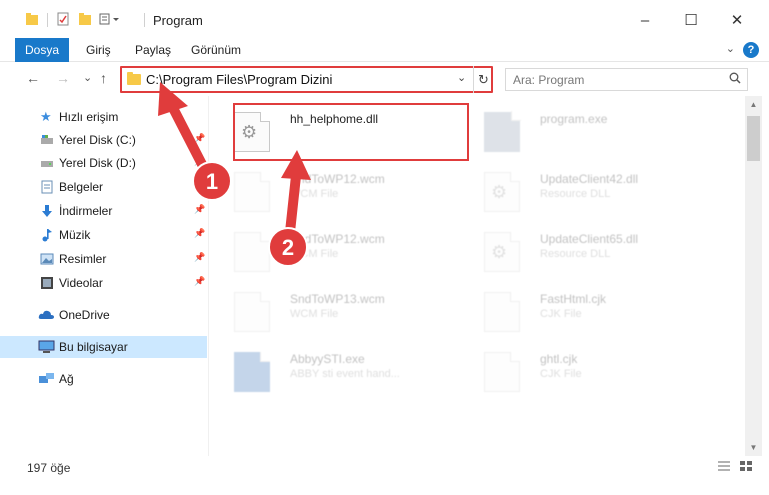  Describe the element at coordinates (611, 79) in the screenshot. I see `search-input` at that location.